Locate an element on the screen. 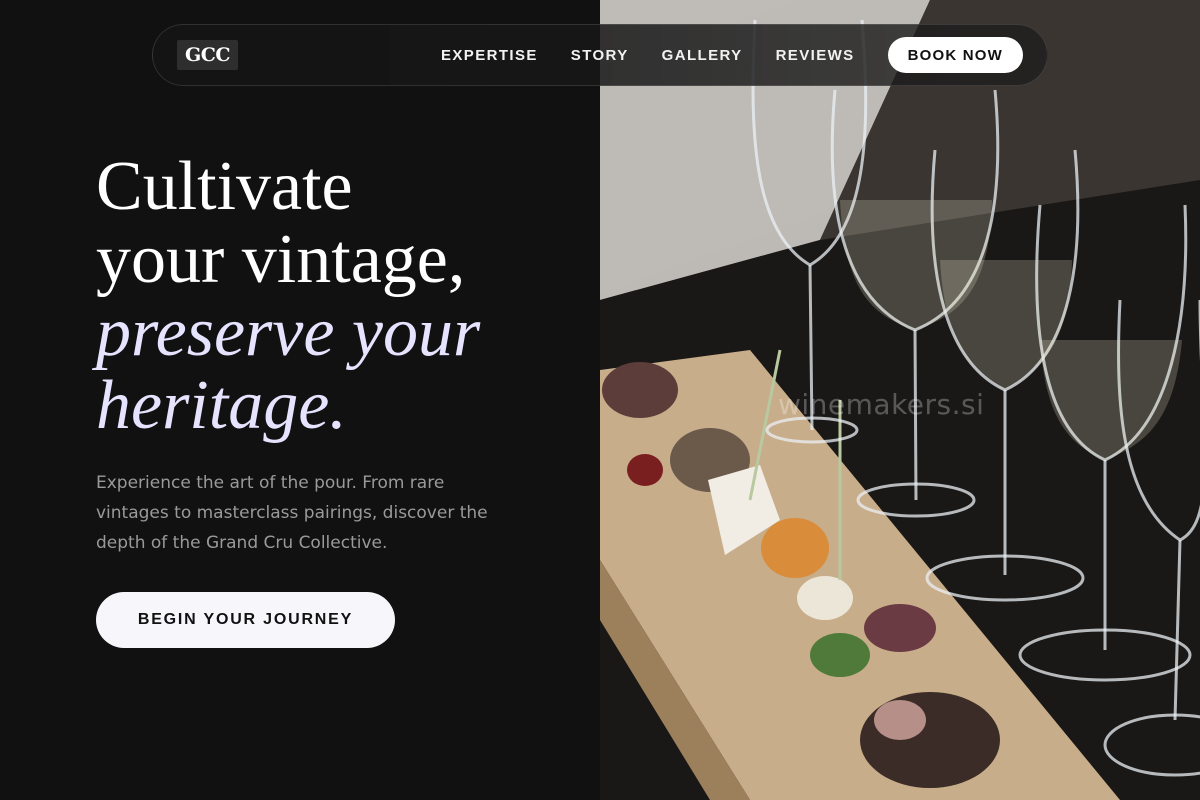 The width and height of the screenshot is (1200, 800). begin-journey-button: BEGIN YOUR JOURNEY is located at coordinates (245, 620).